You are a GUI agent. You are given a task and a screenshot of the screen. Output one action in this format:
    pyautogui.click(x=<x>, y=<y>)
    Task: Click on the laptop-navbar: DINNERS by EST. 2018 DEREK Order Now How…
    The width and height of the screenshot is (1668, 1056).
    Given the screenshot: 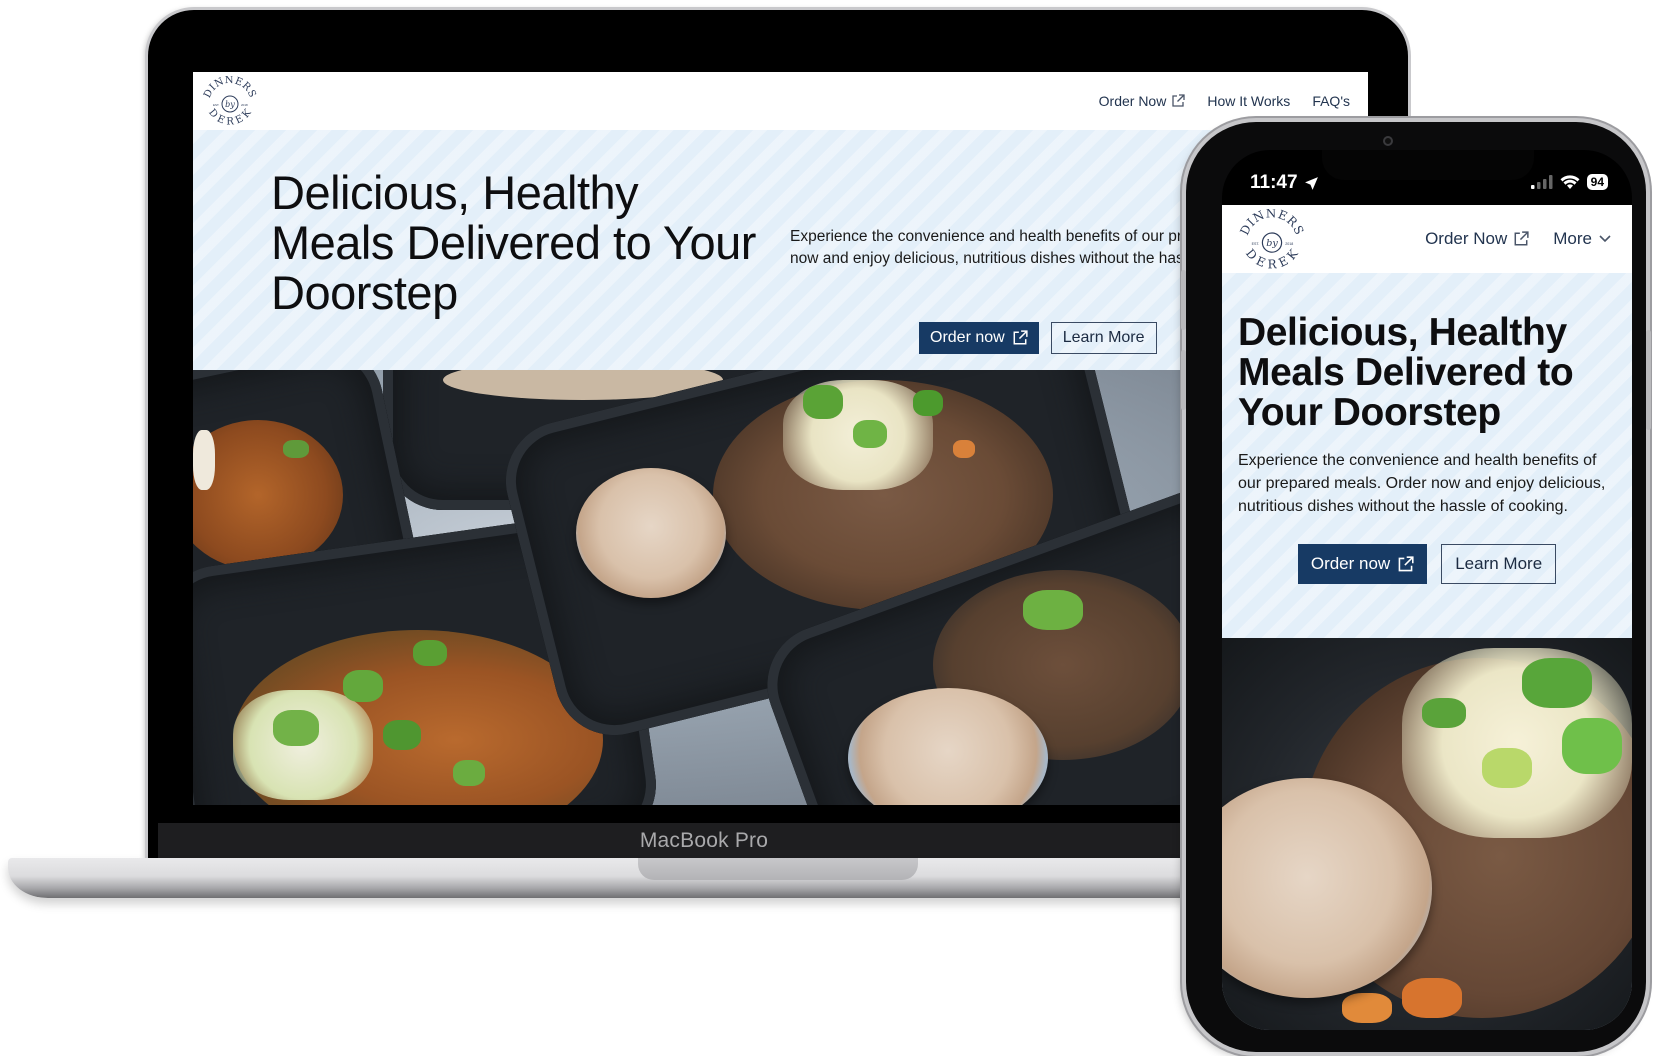 What is the action you would take?
    pyautogui.click(x=780, y=101)
    